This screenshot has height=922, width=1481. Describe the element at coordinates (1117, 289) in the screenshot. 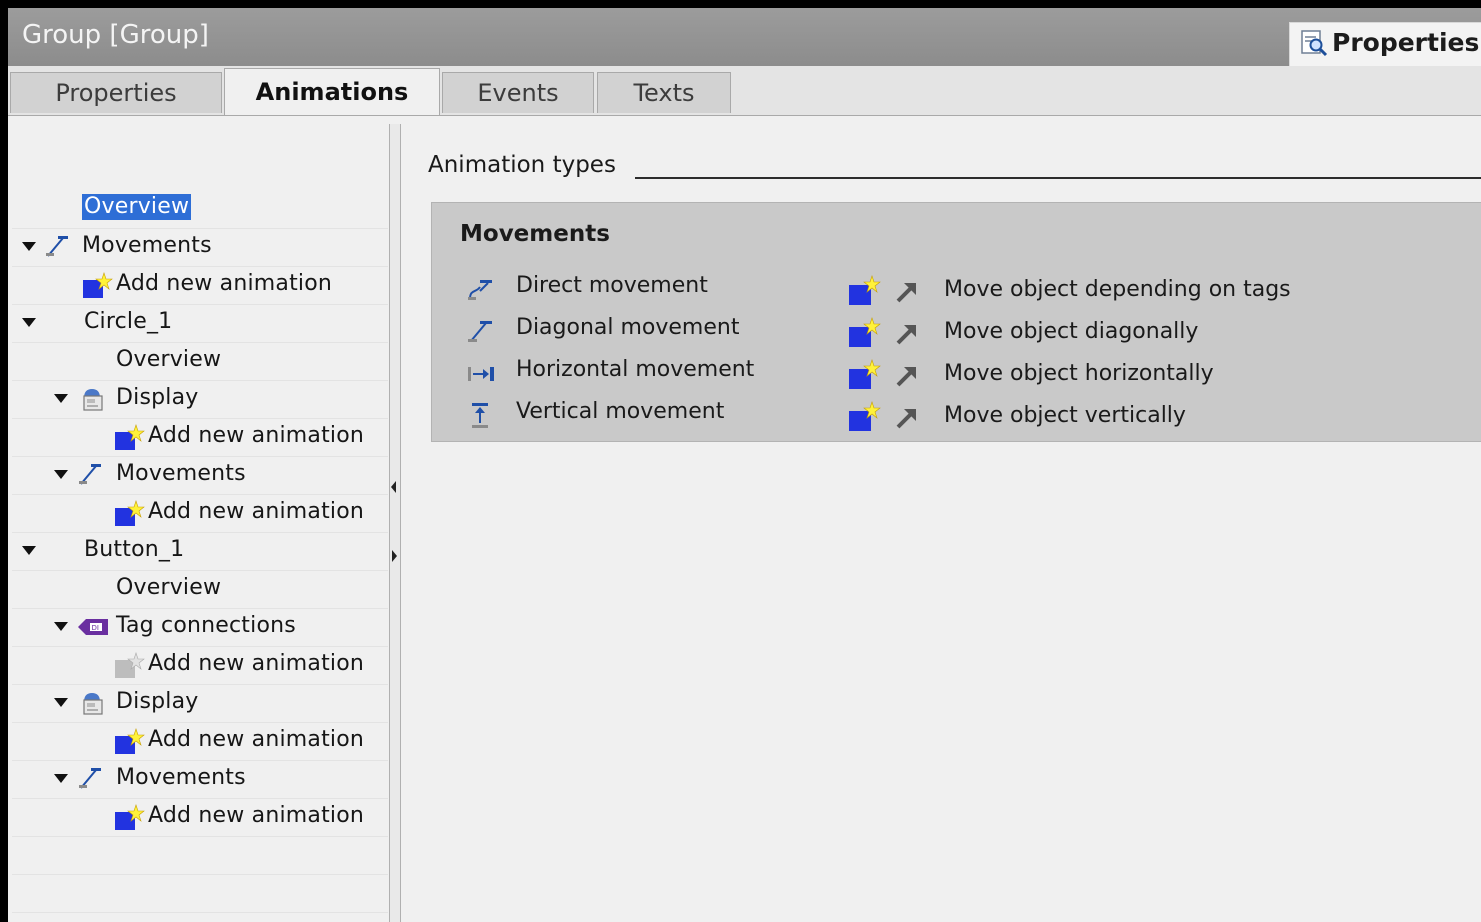

I see `action-label: Move object depending on tags` at that location.